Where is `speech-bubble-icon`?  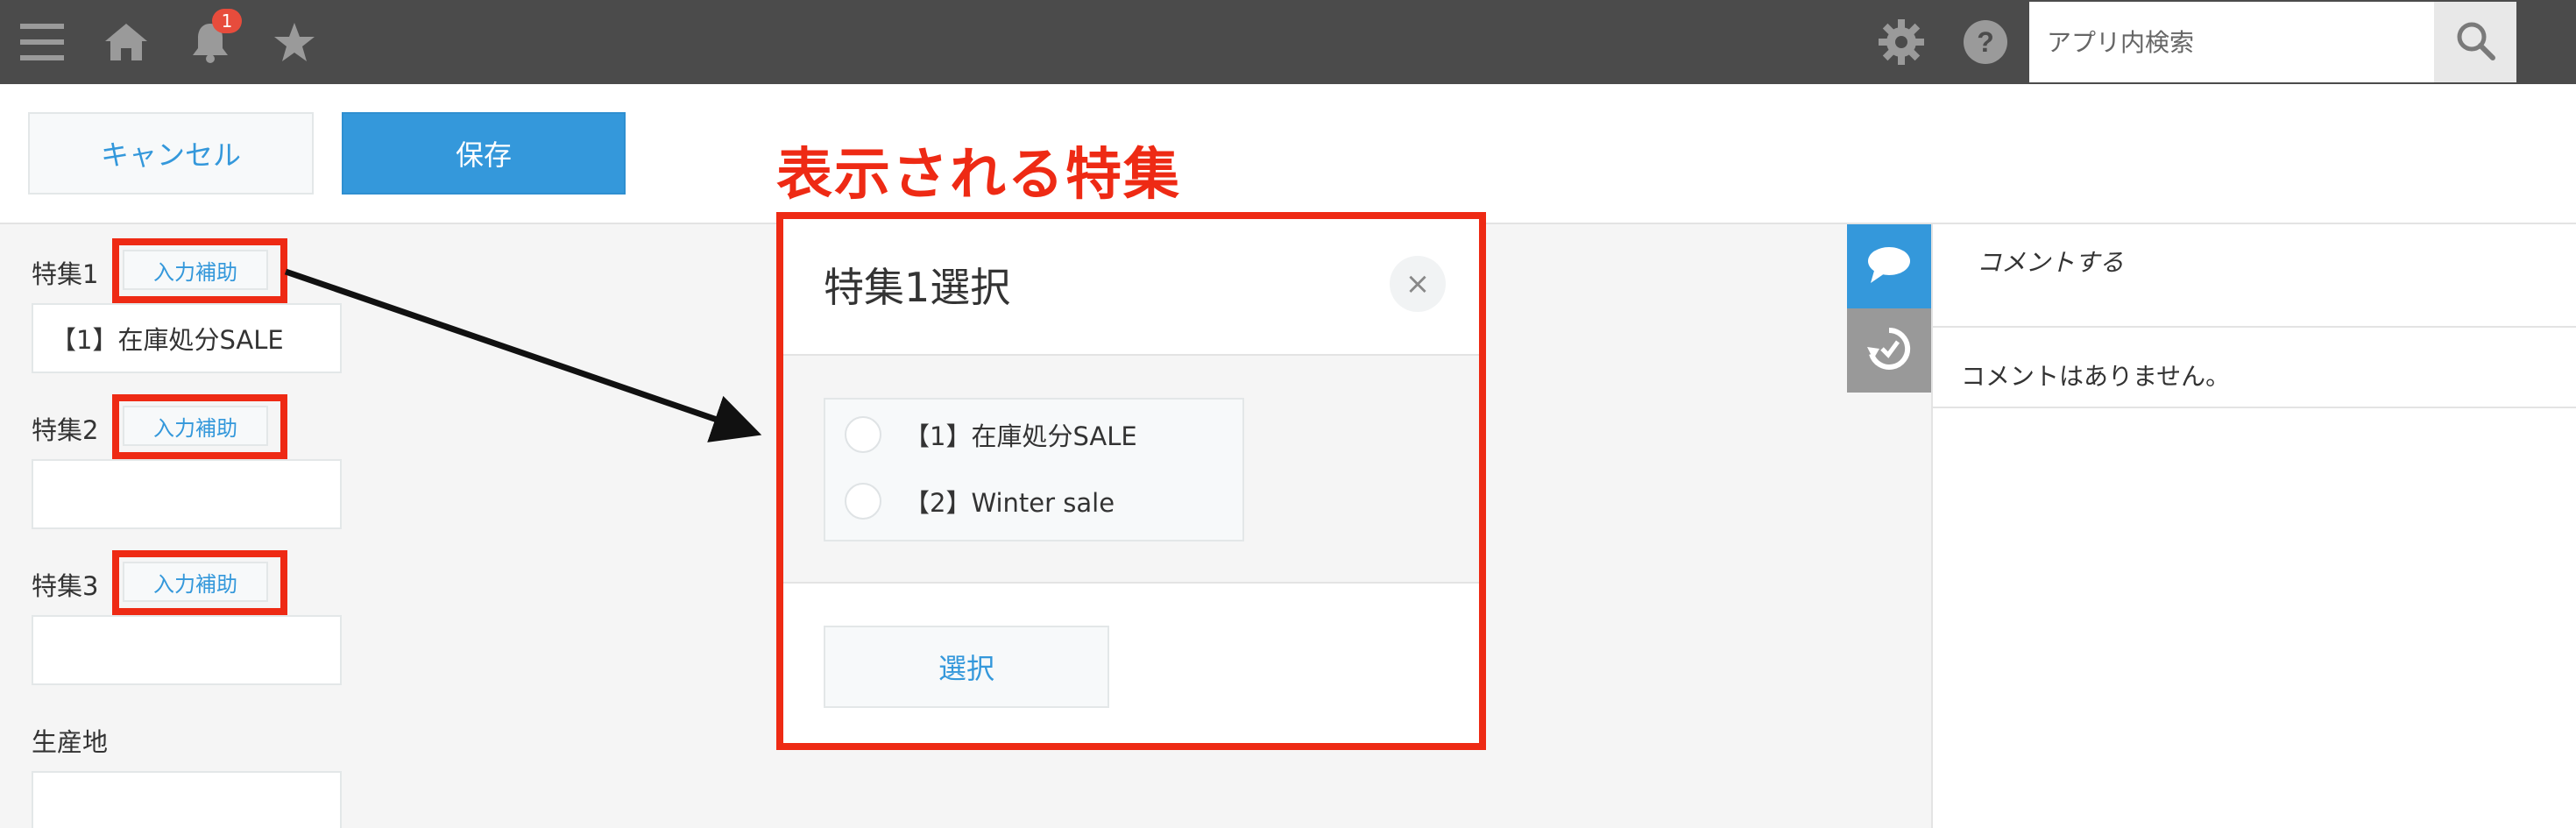
speech-bubble-icon is located at coordinates (1889, 266).